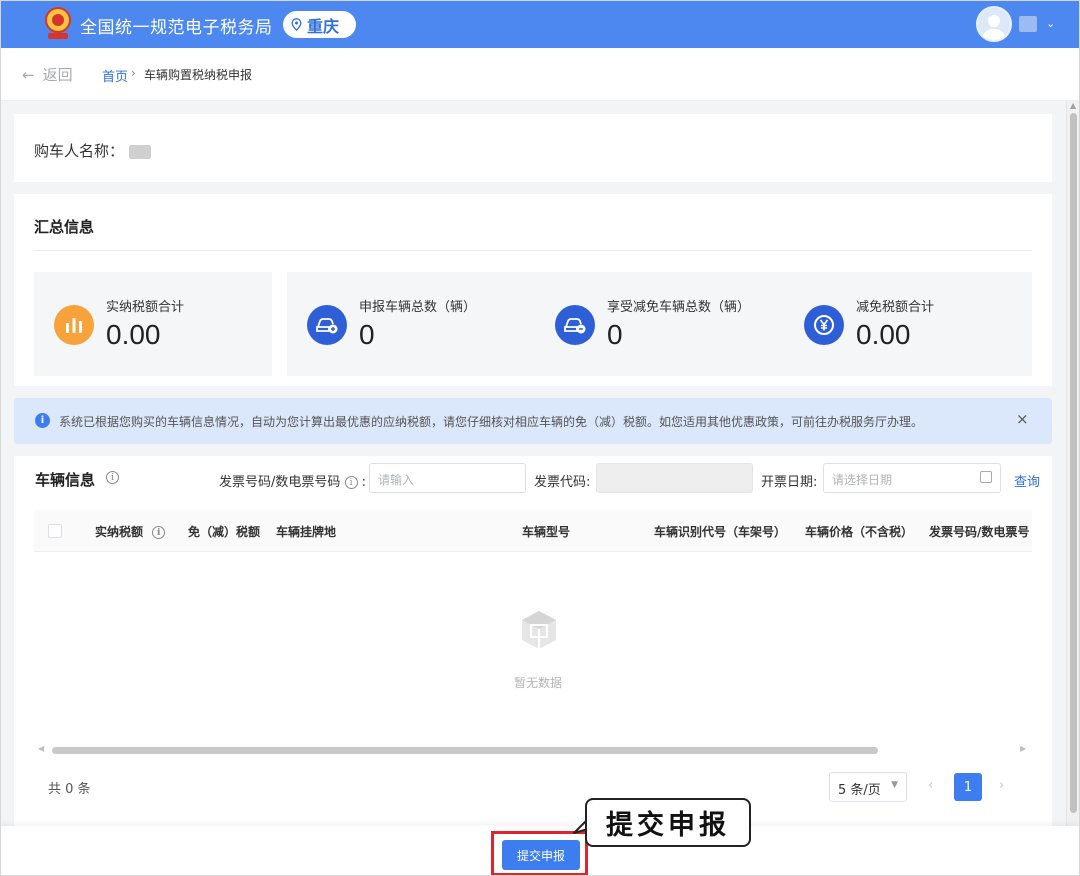 The image size is (1080, 876). I want to click on summary-title: 汇总信息, so click(64, 227).